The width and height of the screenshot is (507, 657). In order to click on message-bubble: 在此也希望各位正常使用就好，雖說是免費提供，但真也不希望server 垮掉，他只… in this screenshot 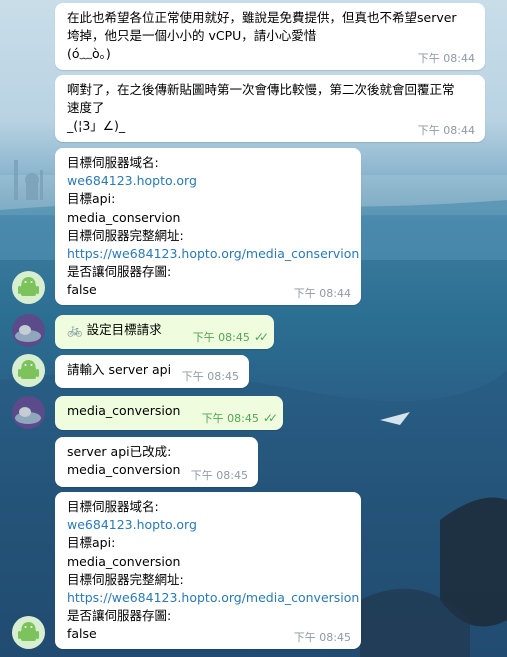, I will do `click(270, 36)`.